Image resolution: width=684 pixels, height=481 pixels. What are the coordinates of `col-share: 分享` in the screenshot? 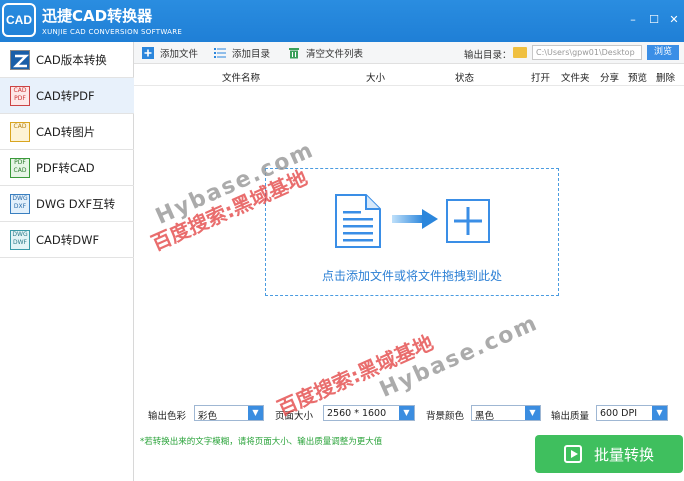 It's located at (610, 78).